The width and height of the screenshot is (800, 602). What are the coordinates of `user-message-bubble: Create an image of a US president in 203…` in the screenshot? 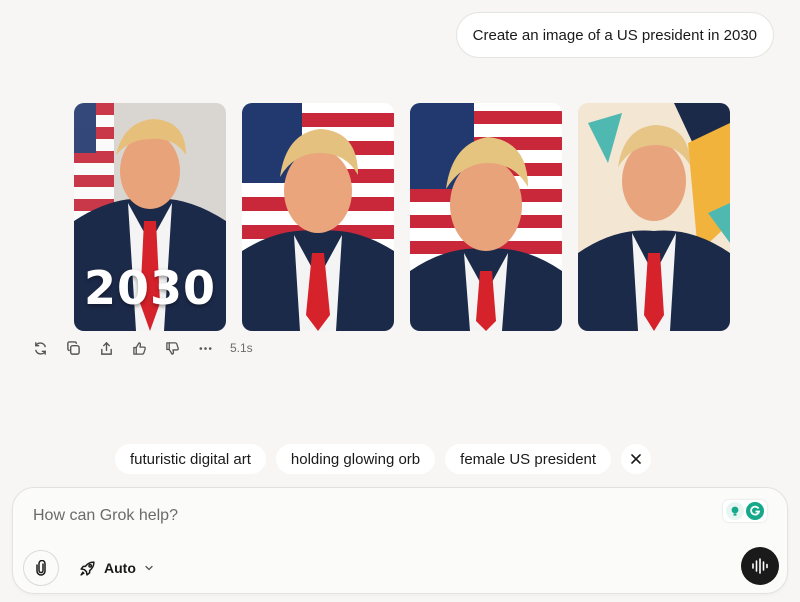 It's located at (614, 35).